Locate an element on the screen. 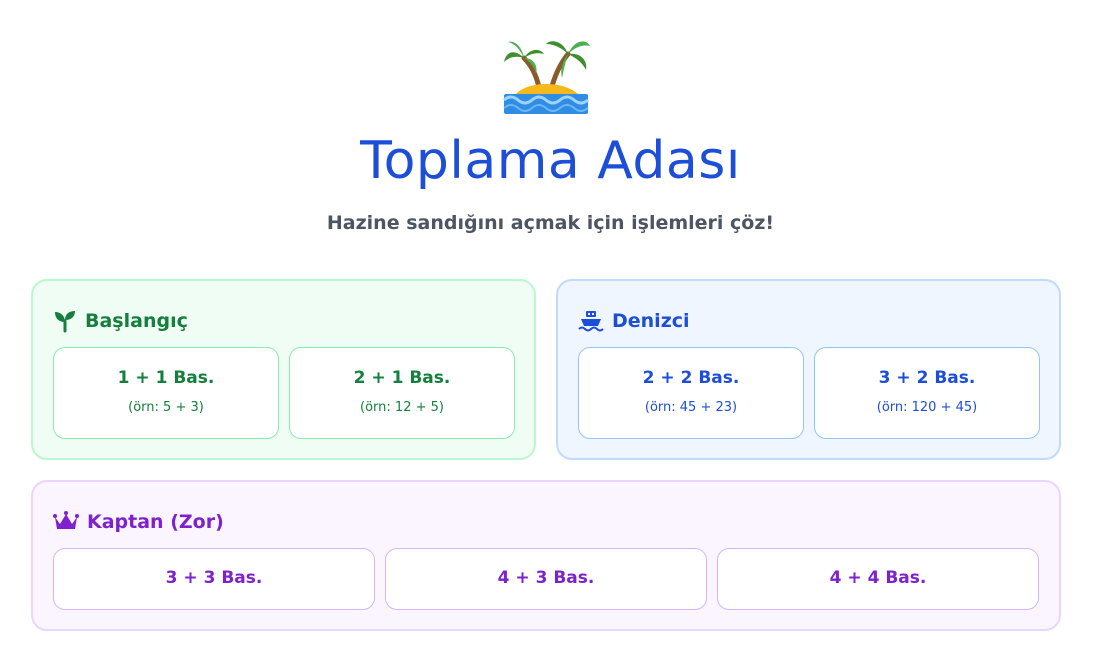 The image size is (1101, 649). option-2-plus-2: 2 + 2 Bas. (örn: 45 + 23) is located at coordinates (691, 393).